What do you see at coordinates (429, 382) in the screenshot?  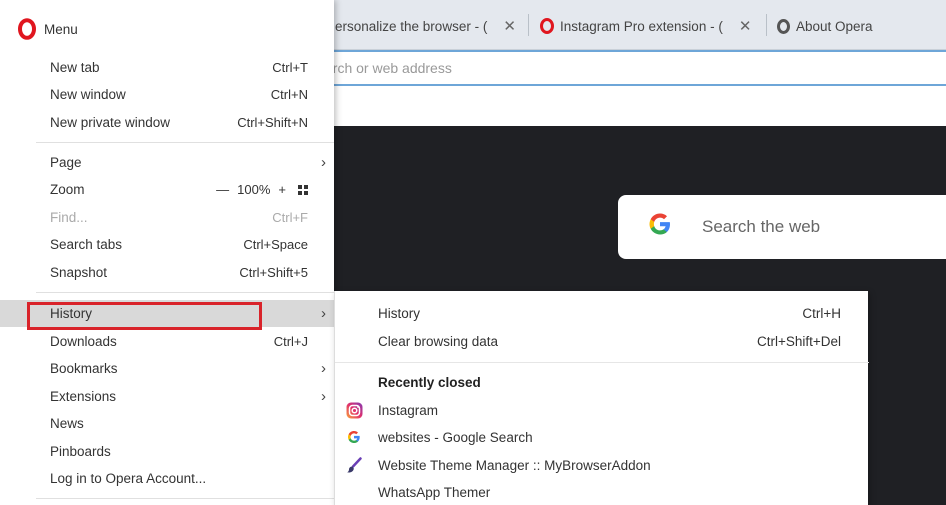 I see `recently-closed-heading: Recently closed` at bounding box center [429, 382].